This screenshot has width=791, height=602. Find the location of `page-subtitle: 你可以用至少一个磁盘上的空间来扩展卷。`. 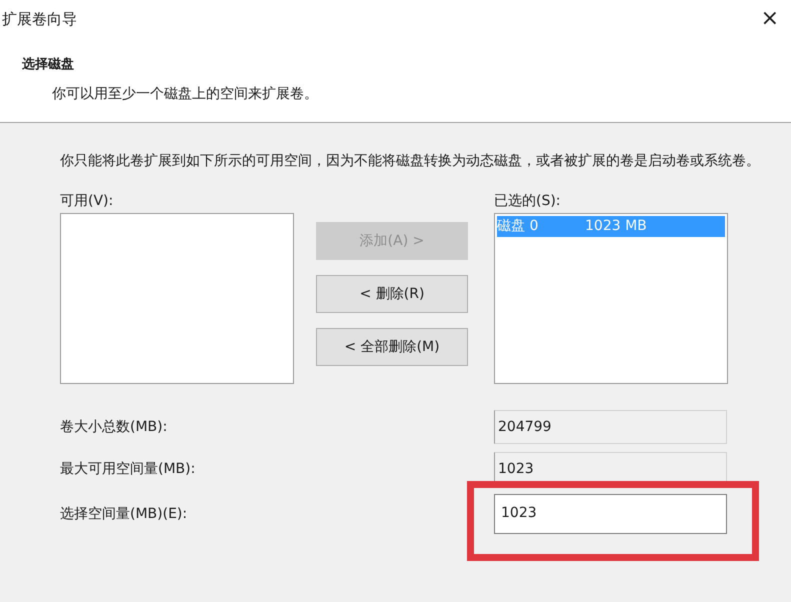

page-subtitle: 你可以用至少一个磁盘上的空间来扩展卷。 is located at coordinates (185, 94).